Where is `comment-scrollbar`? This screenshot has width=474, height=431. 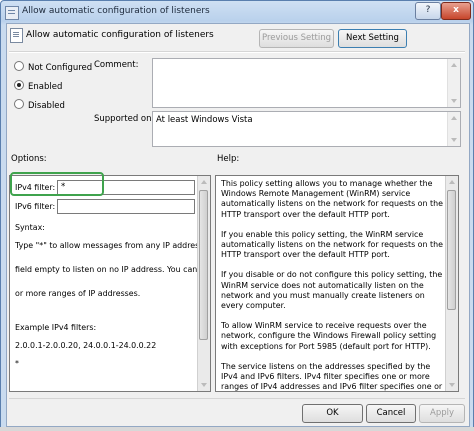
comment-scrollbar is located at coordinates (453, 83).